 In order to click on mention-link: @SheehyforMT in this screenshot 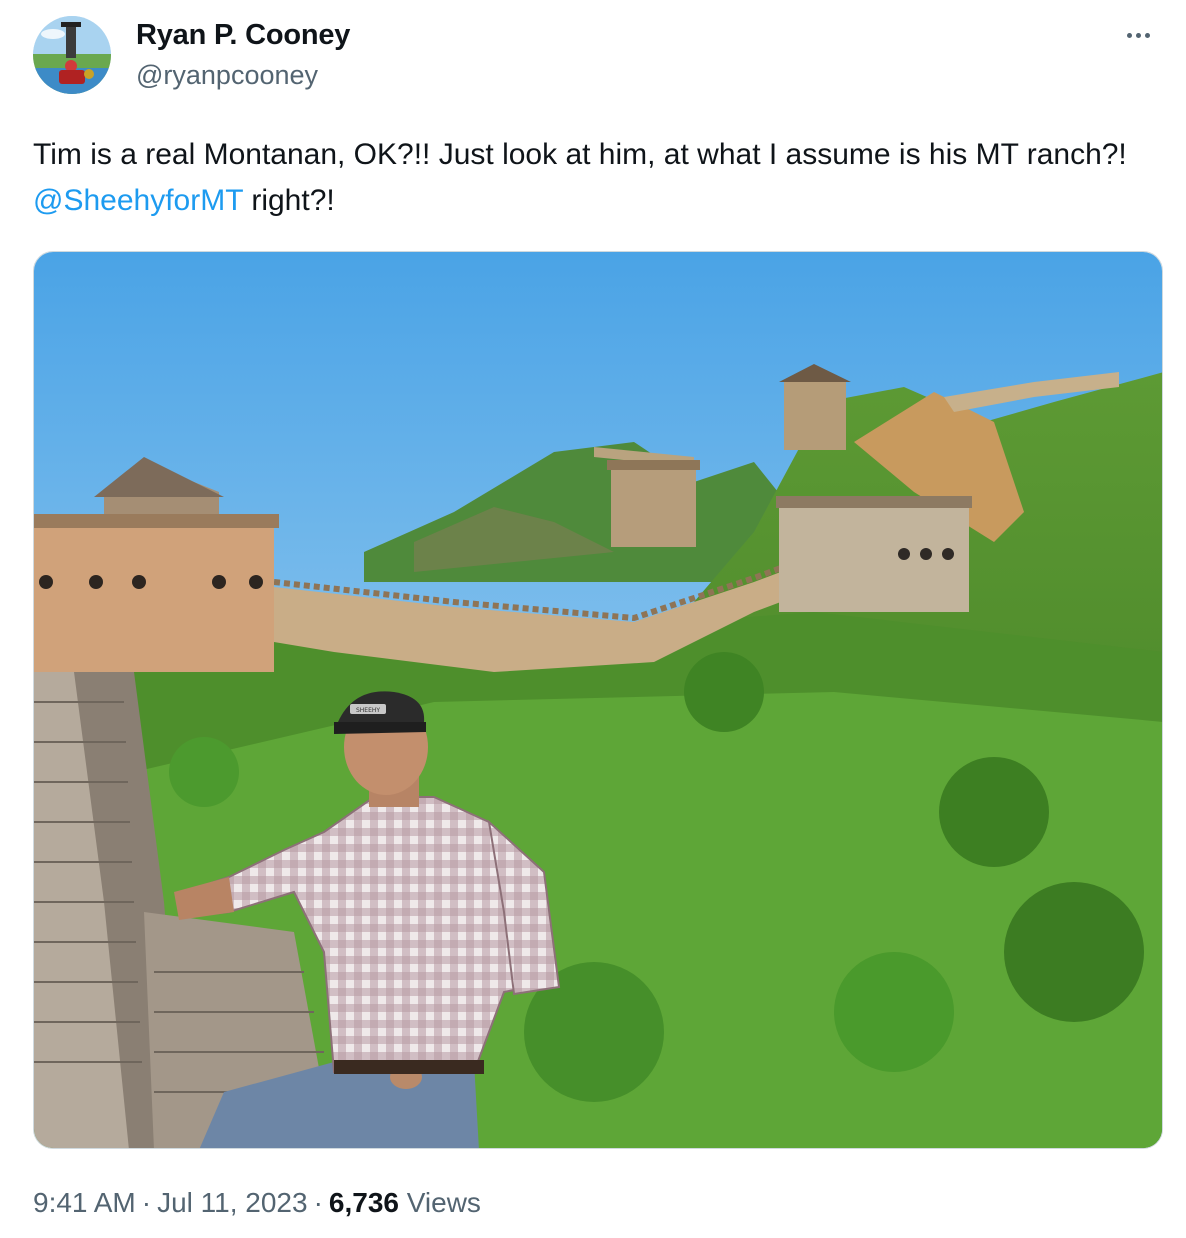, I will do `click(138, 200)`.